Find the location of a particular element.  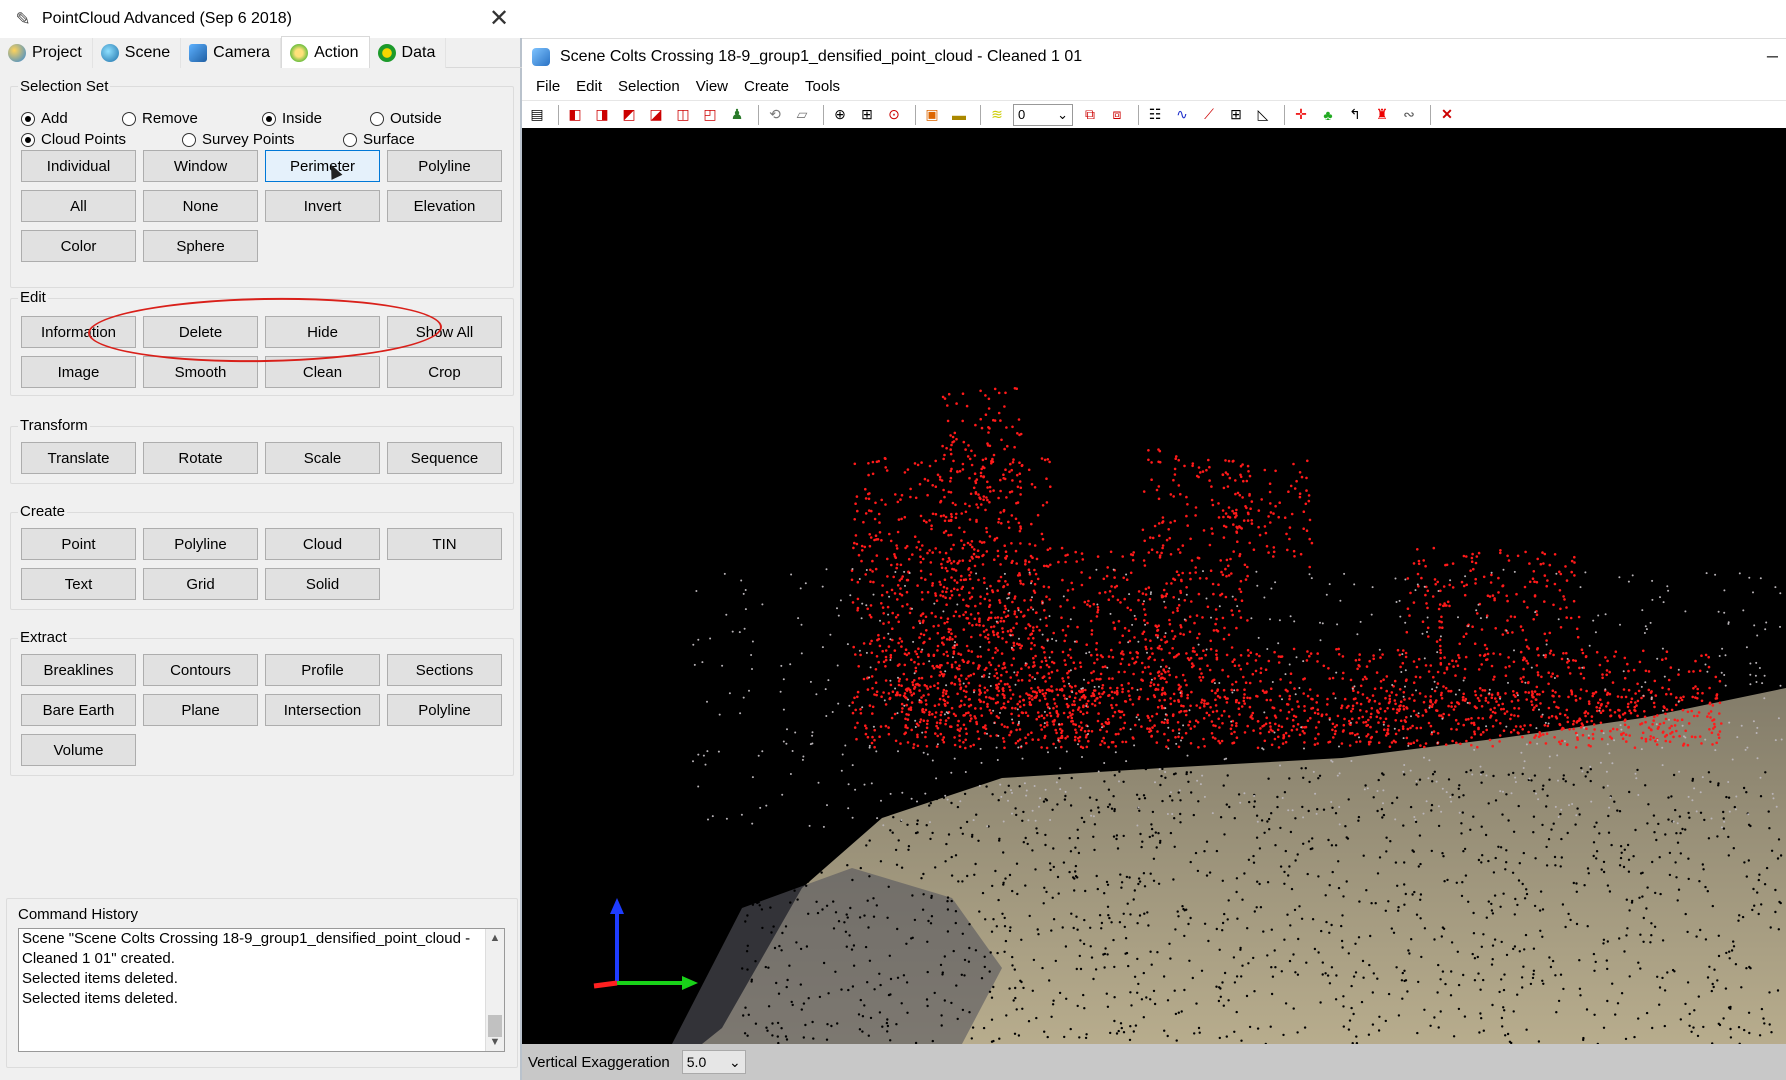

tab-scene: Scene is located at coordinates (137, 53).